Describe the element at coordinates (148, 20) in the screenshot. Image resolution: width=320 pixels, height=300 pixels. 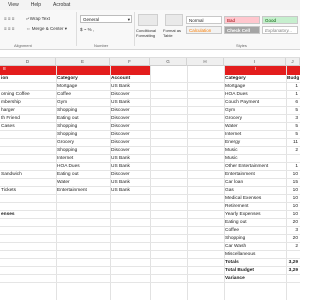
I see `conditional-formatting-icon` at that location.